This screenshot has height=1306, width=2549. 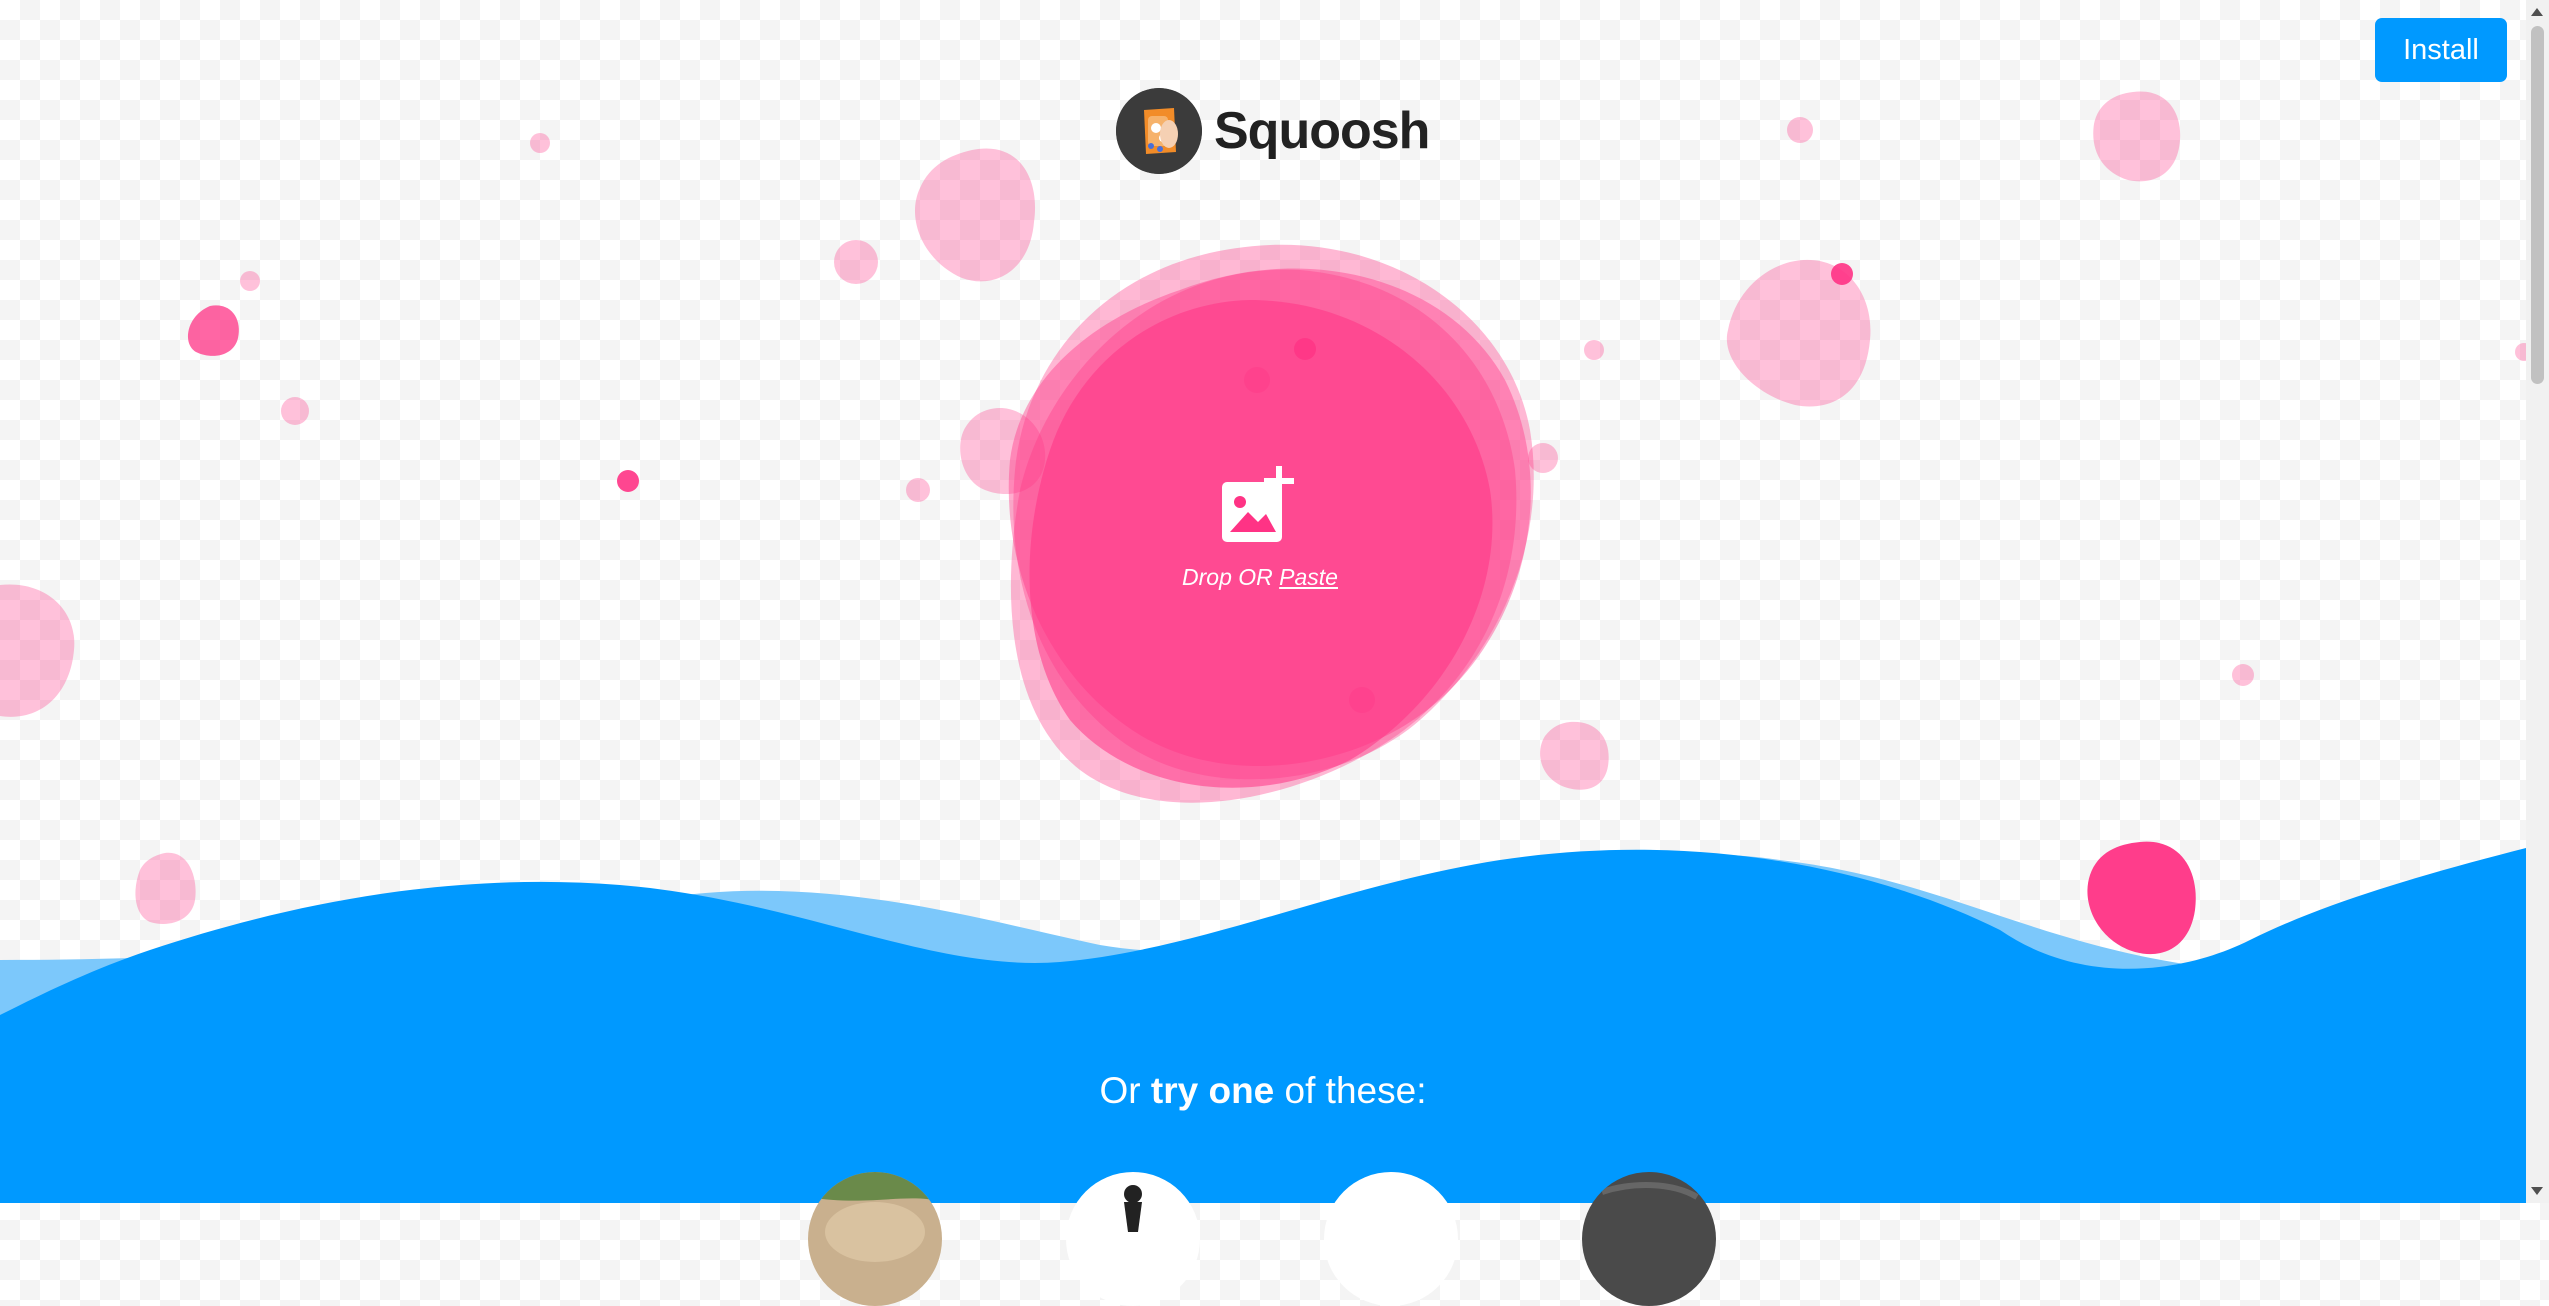 I want to click on scrollbar, so click(x=2537, y=601).